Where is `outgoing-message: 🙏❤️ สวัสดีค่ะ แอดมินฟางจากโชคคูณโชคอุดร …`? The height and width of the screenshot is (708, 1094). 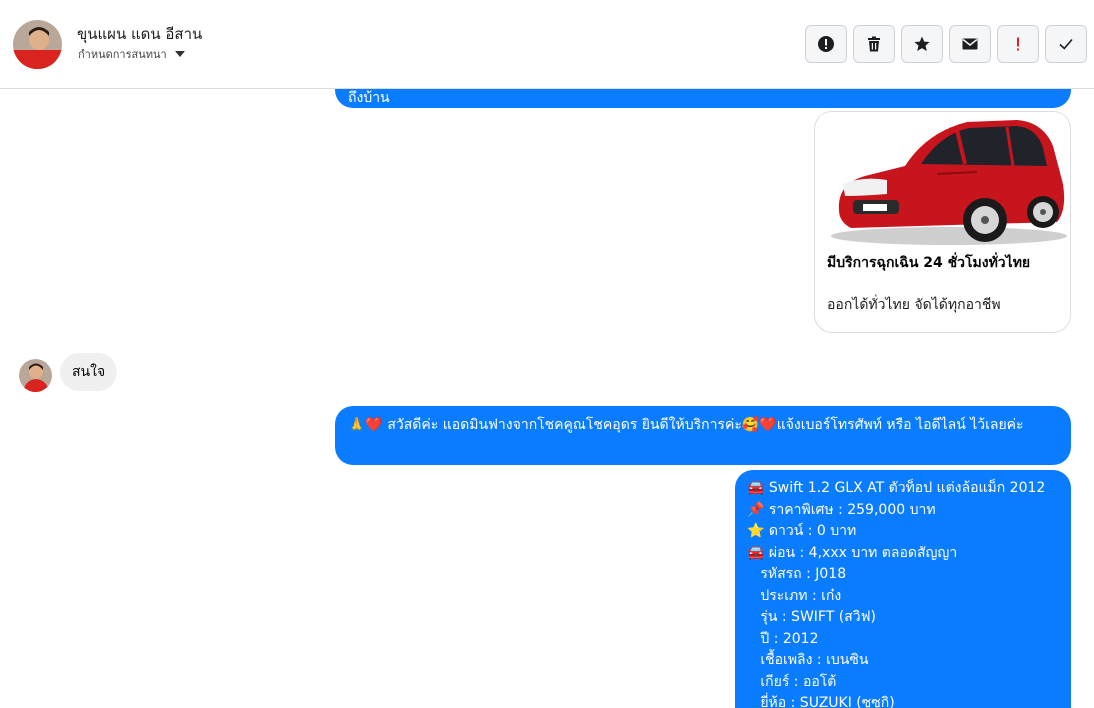
outgoing-message: 🙏❤️ สวัสดีค่ะ แอดมินฟางจากโชคคูณโชคอุดร … is located at coordinates (703, 435).